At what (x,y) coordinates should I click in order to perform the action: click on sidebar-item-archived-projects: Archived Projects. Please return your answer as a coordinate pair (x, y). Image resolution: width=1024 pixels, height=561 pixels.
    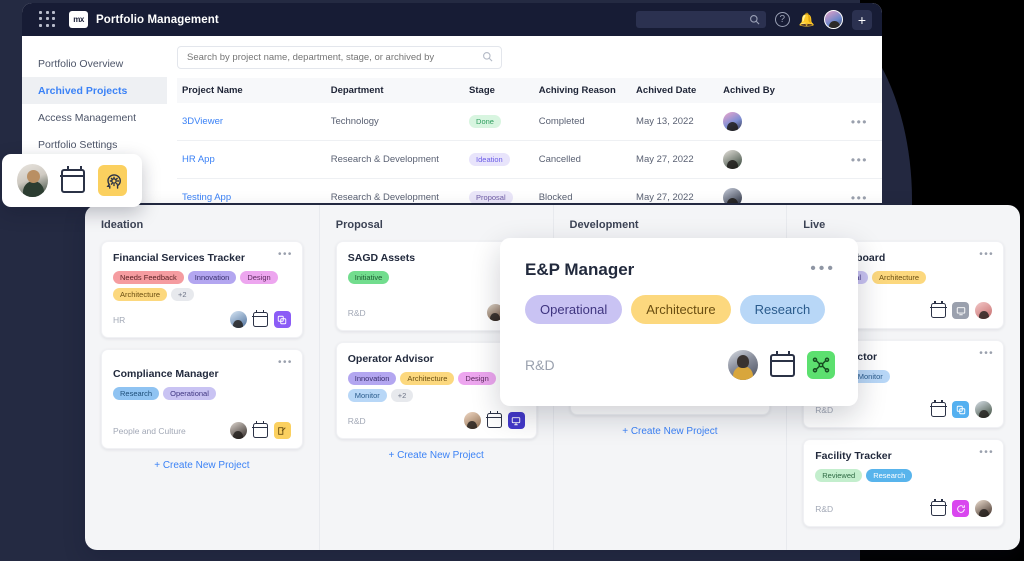
    Looking at the image, I should click on (94, 90).